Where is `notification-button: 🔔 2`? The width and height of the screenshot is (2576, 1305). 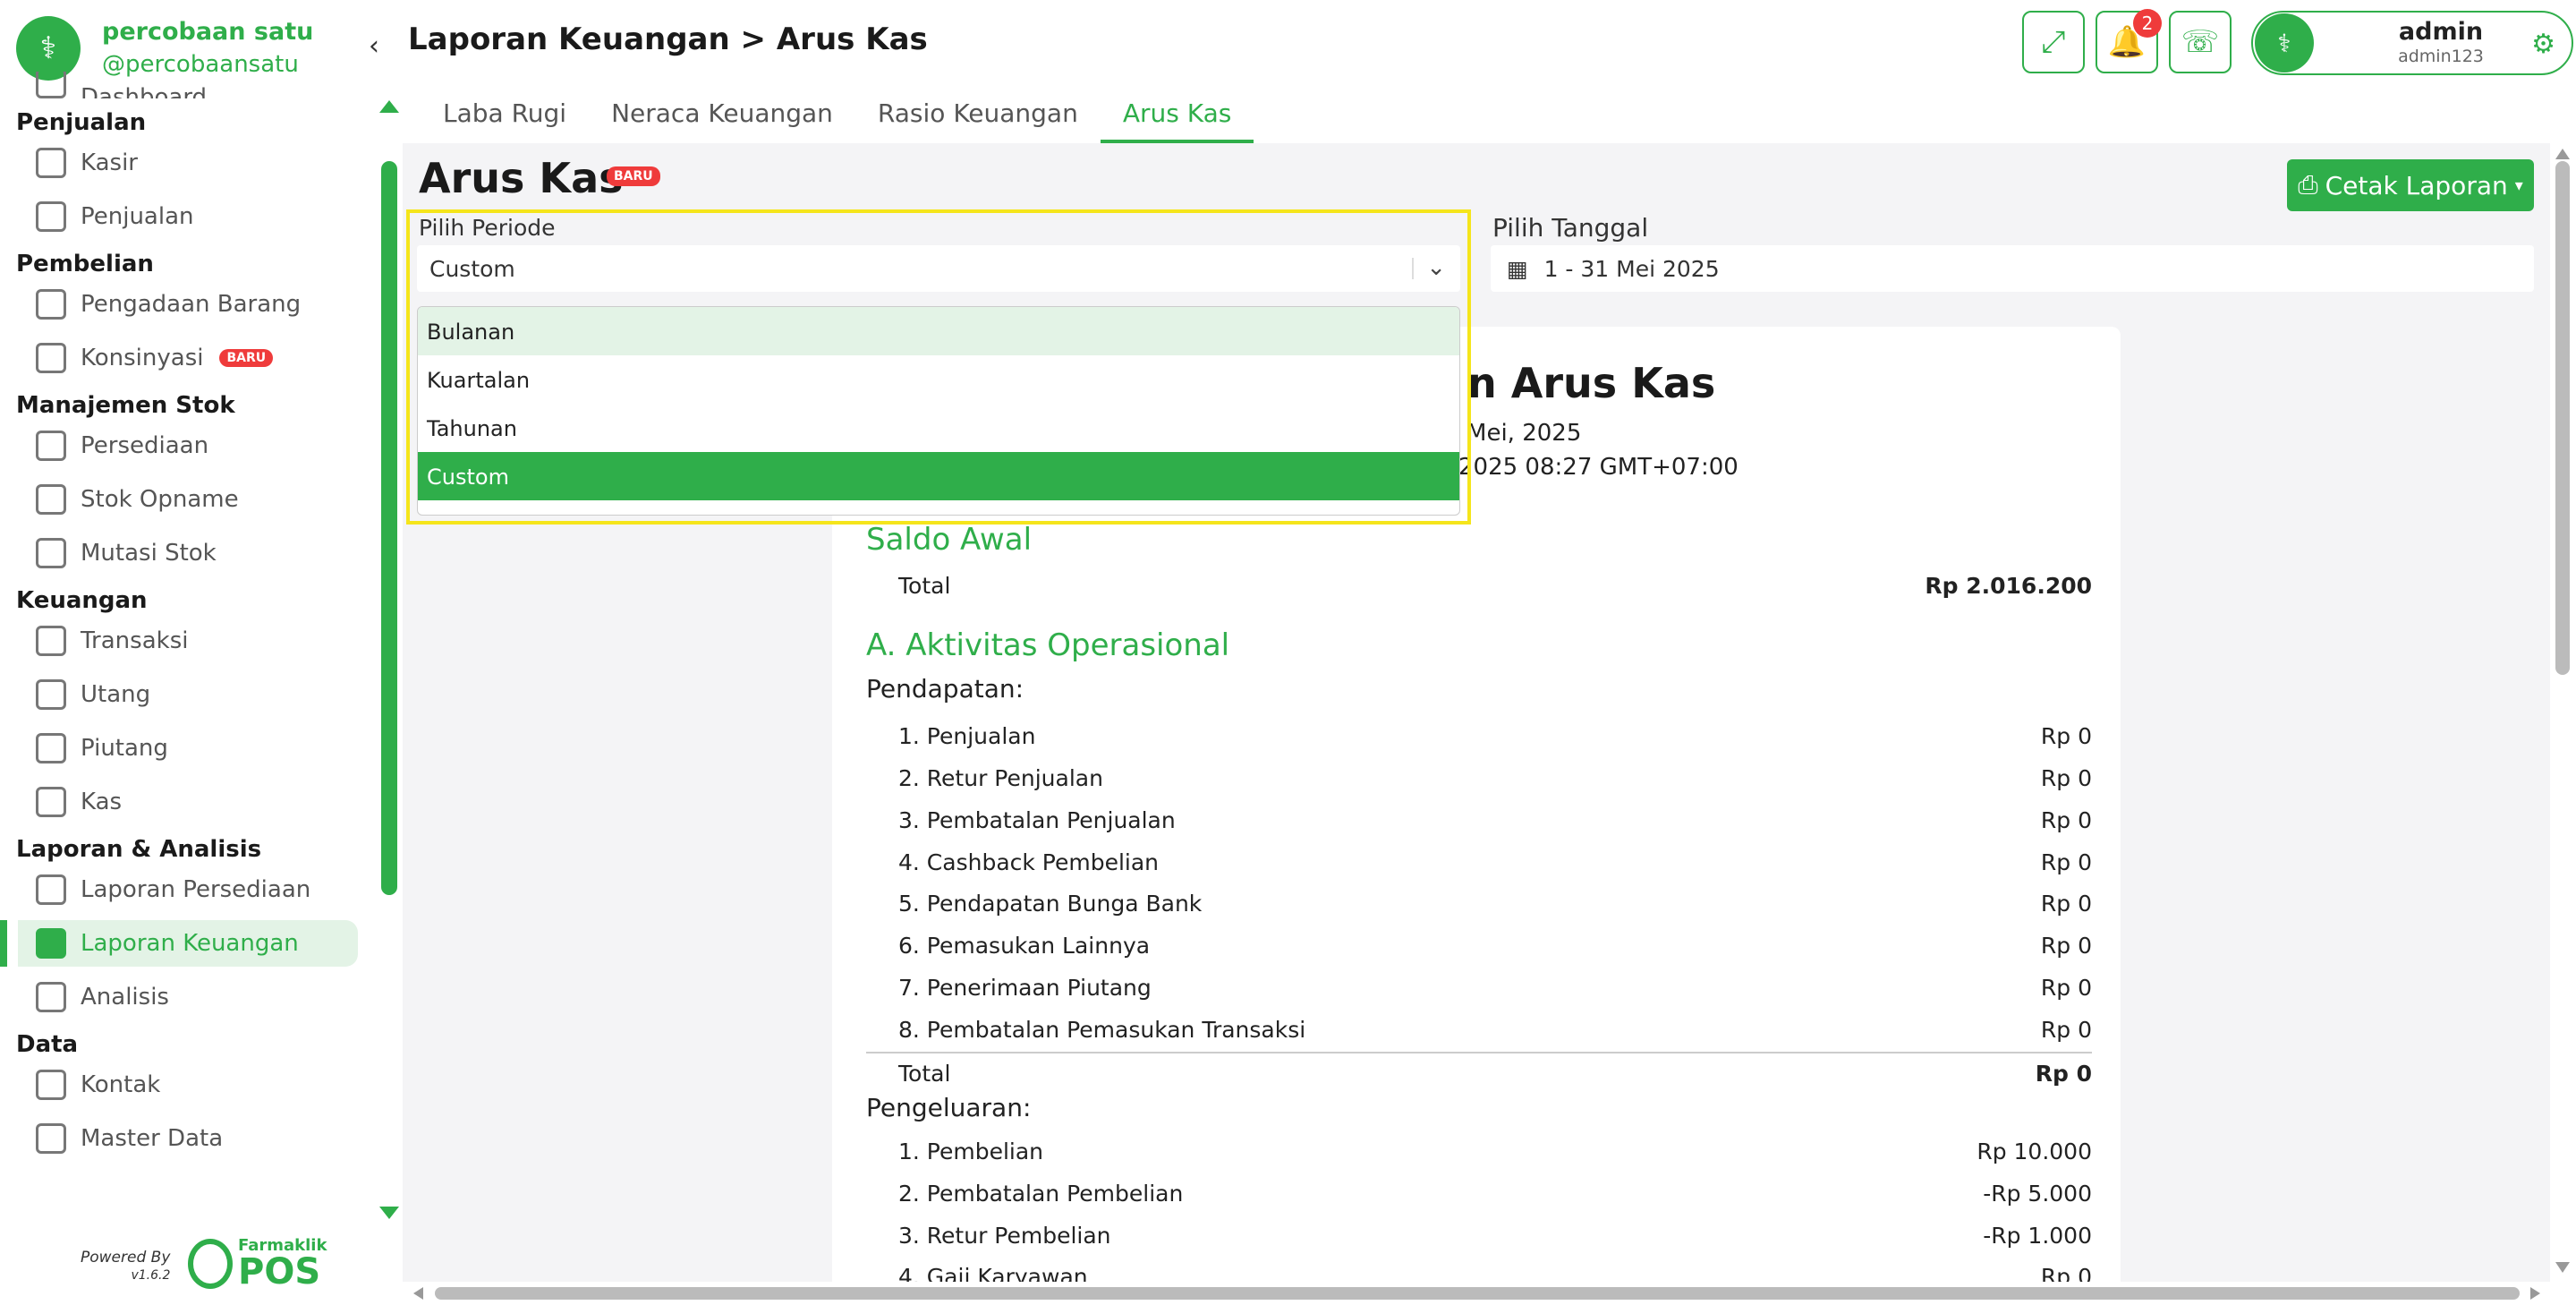 notification-button: 🔔 2 is located at coordinates (2129, 41).